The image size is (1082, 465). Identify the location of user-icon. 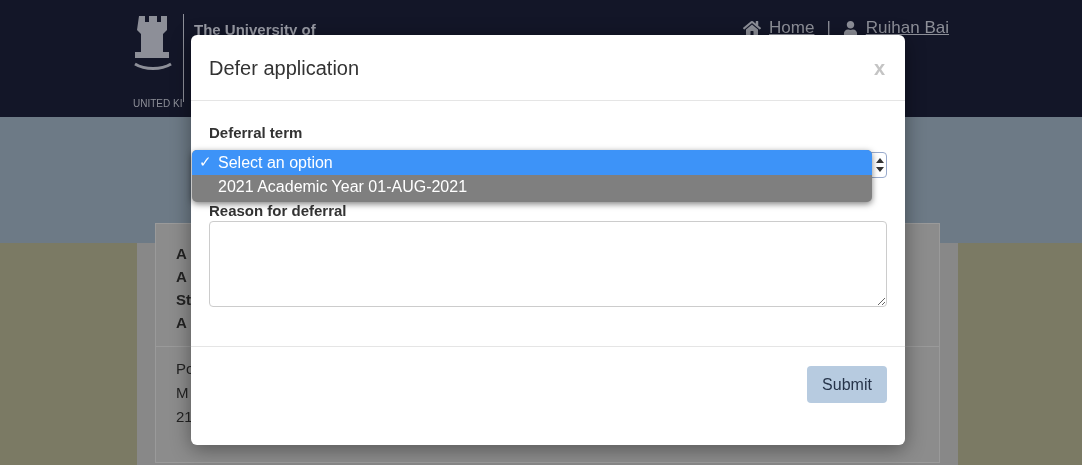
(850, 28).